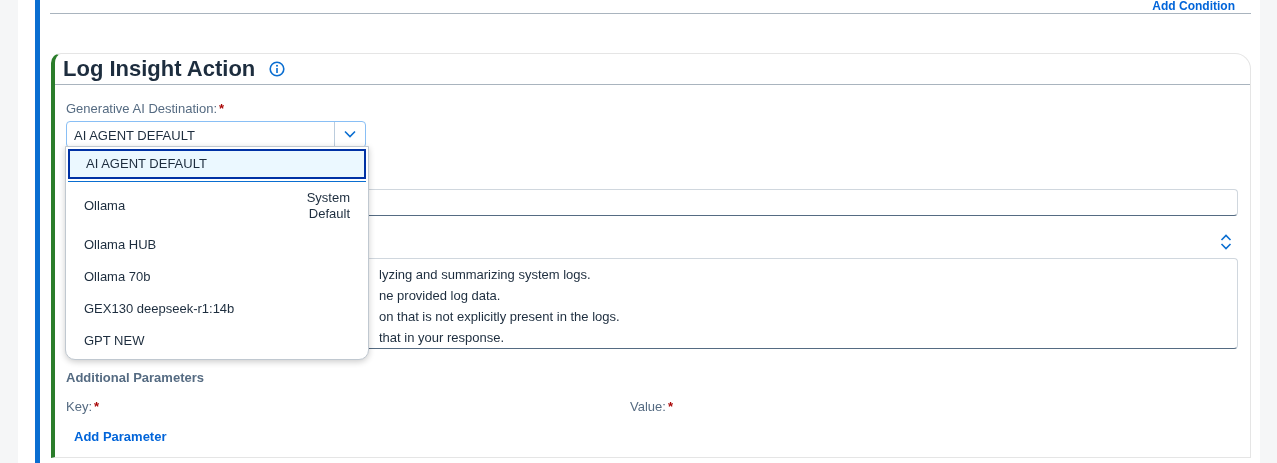  Describe the element at coordinates (145, 108) in the screenshot. I see `field-label: Generative AI Destination:*` at that location.